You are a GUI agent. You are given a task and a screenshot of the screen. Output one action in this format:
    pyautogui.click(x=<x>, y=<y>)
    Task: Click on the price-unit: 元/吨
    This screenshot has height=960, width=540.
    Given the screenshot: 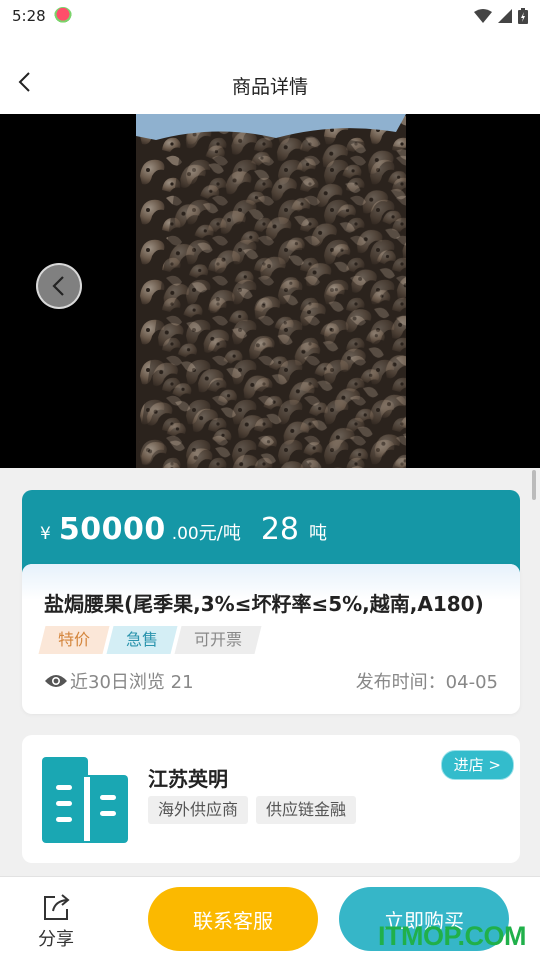 What is the action you would take?
    pyautogui.click(x=219, y=533)
    